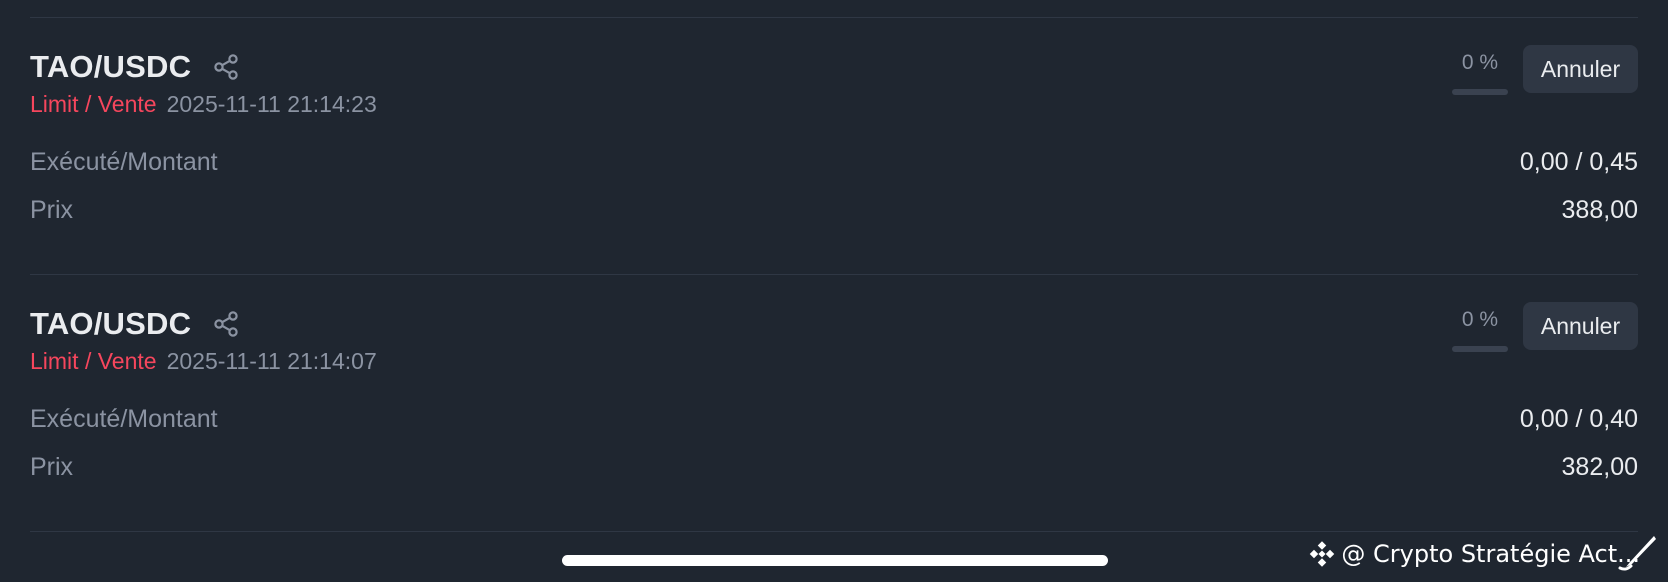  I want to click on home-indicator, so click(835, 560).